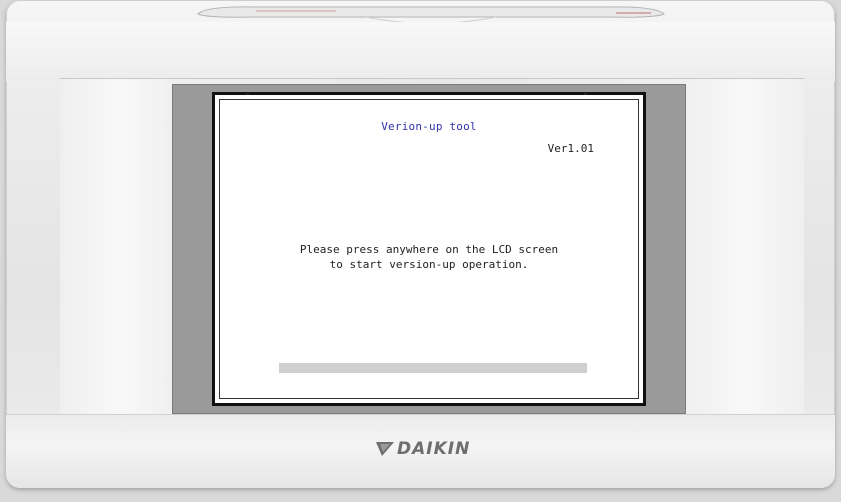 The image size is (841, 502). I want to click on bezel-marker-left, so click(247, 94).